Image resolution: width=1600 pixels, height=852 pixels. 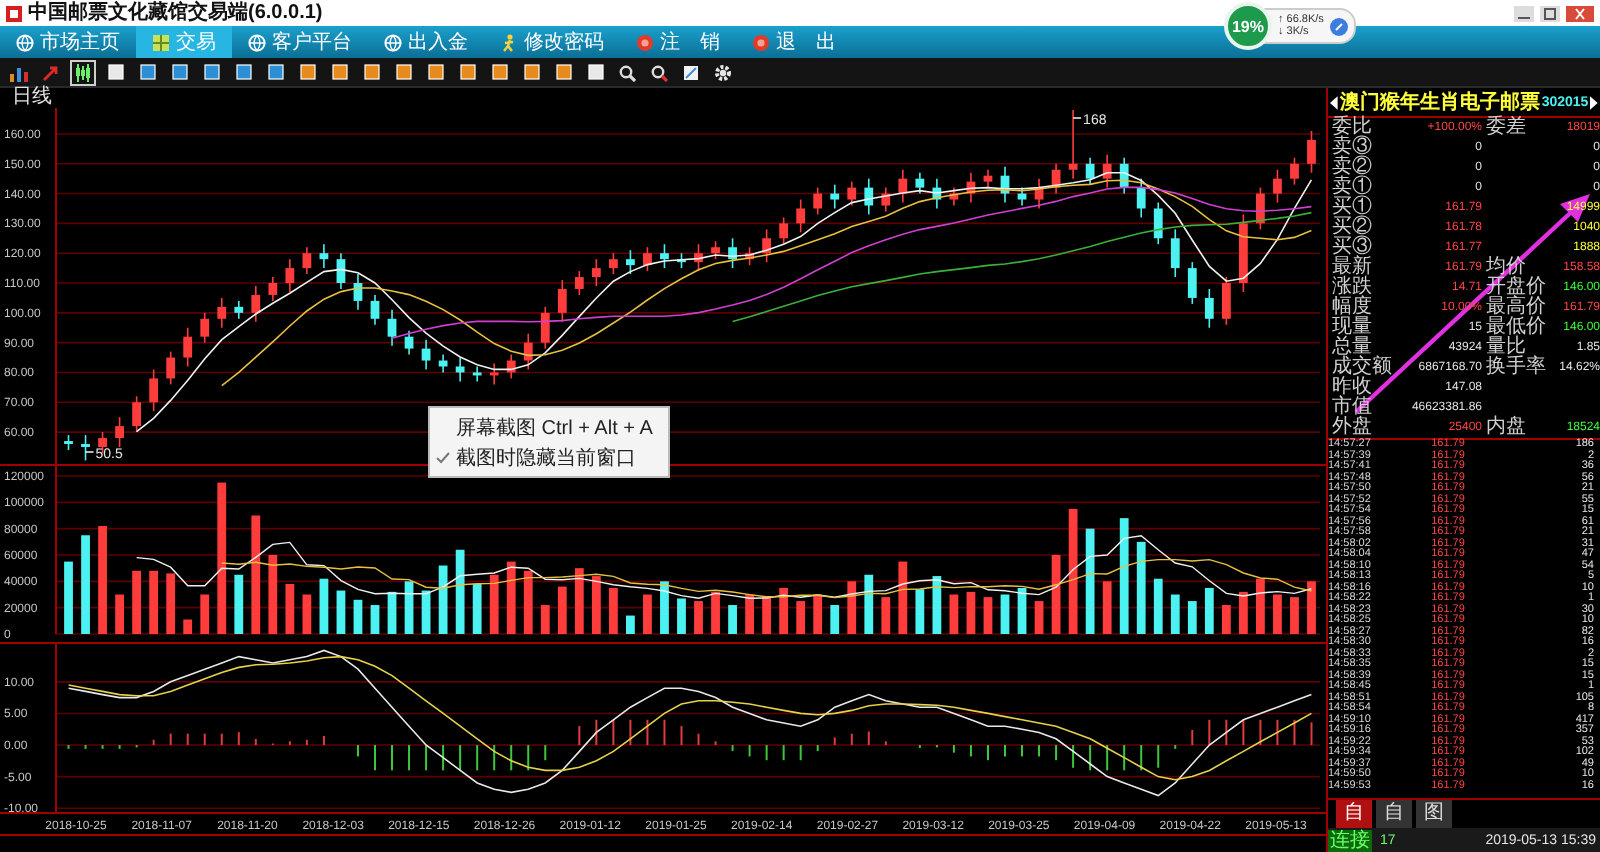 I want to click on field-label: 最新, so click(x=1352, y=268).